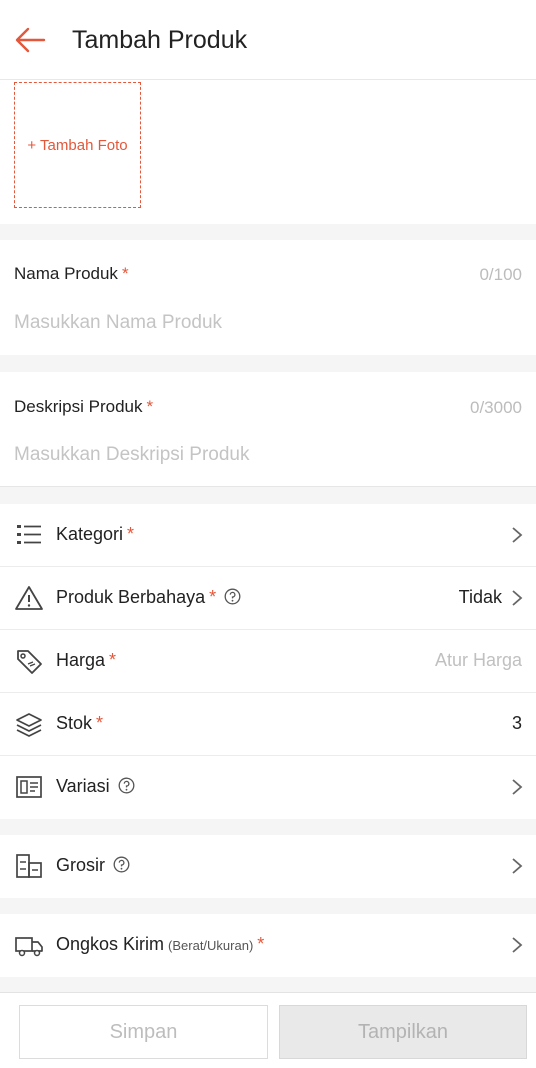 This screenshot has height=1068, width=536. Describe the element at coordinates (118, 323) in the screenshot. I see `product-name-input: Masukkan Nama Produk` at that location.